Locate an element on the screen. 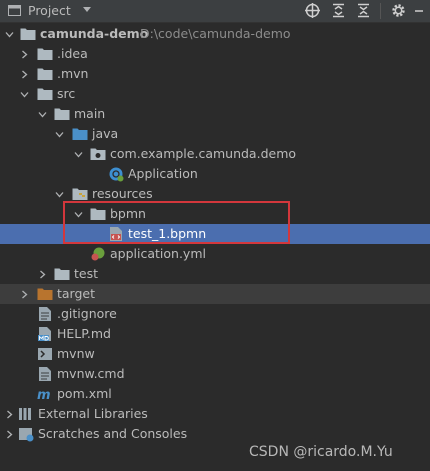  svg-text: m is located at coordinates (44, 395).